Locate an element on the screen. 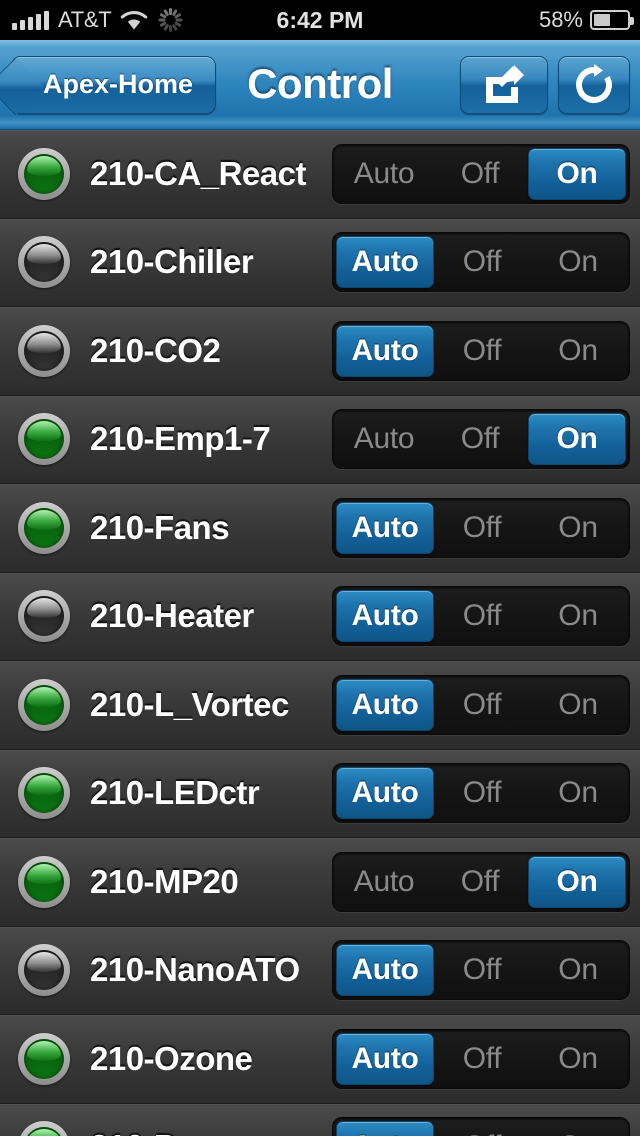 The height and width of the screenshot is (1136, 640). refresh-icon is located at coordinates (594, 85).